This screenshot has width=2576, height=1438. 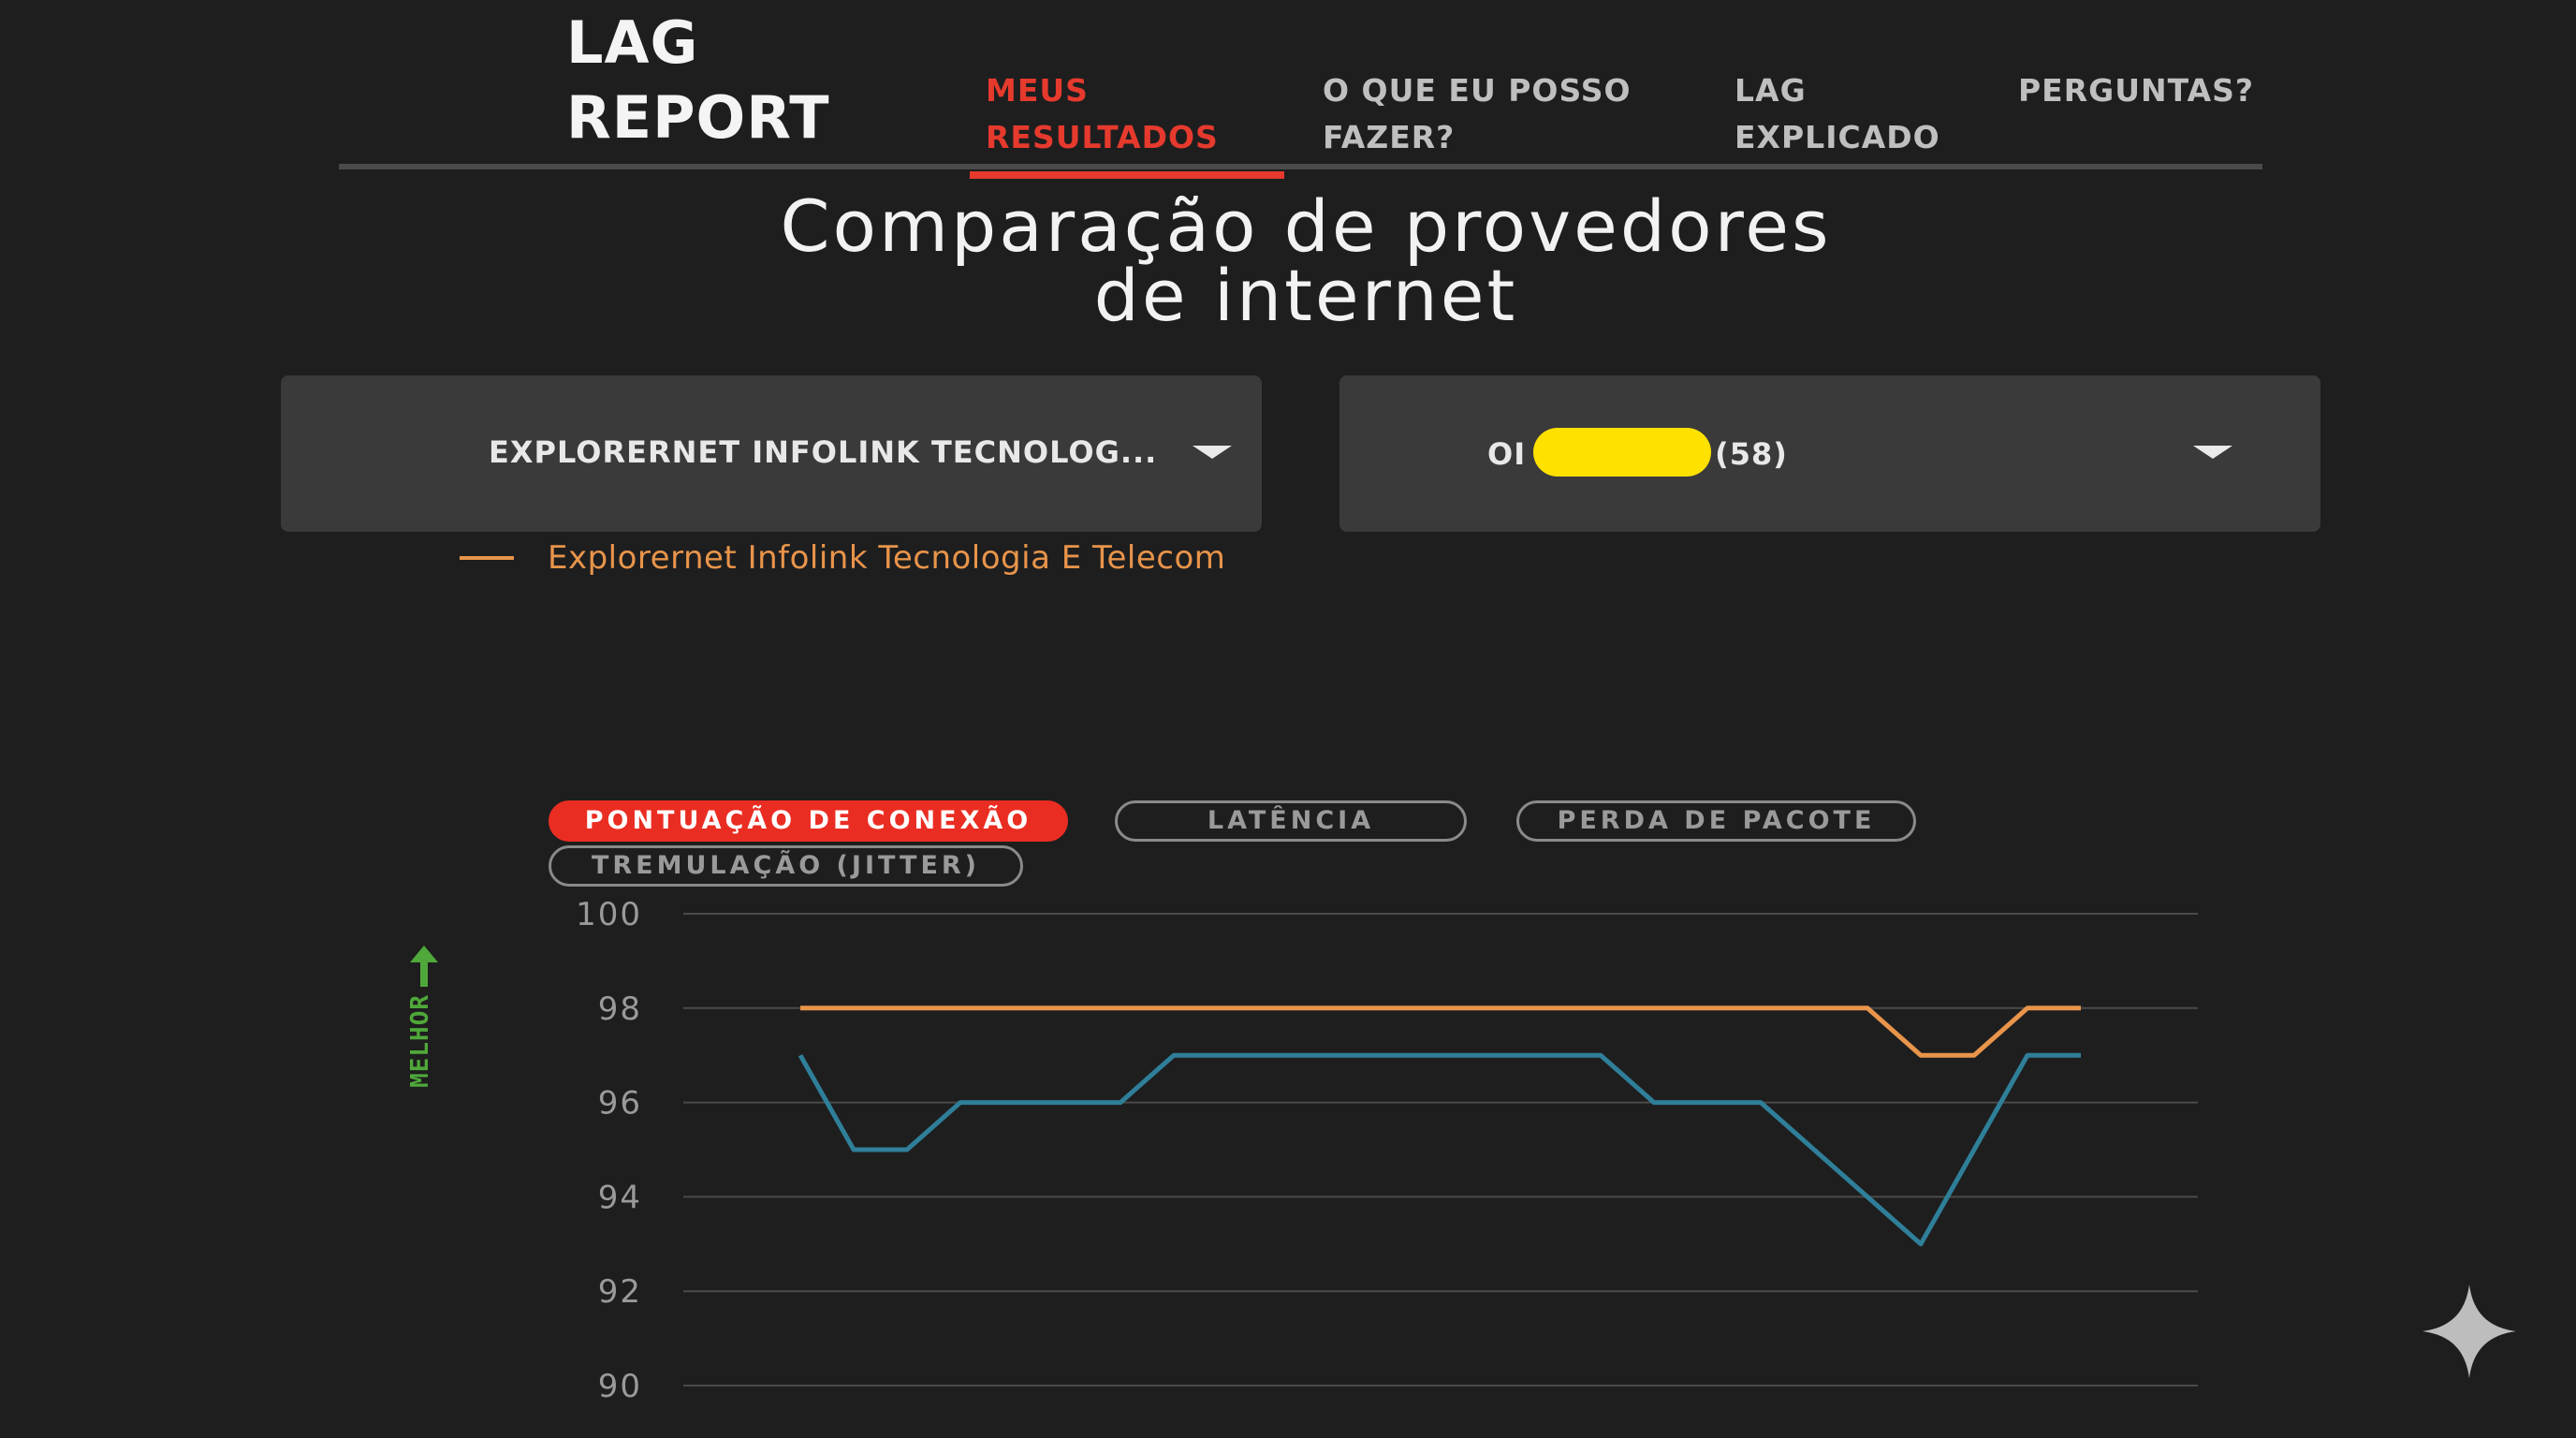 What do you see at coordinates (609, 914) in the screenshot?
I see `y-tick-label: 100` at bounding box center [609, 914].